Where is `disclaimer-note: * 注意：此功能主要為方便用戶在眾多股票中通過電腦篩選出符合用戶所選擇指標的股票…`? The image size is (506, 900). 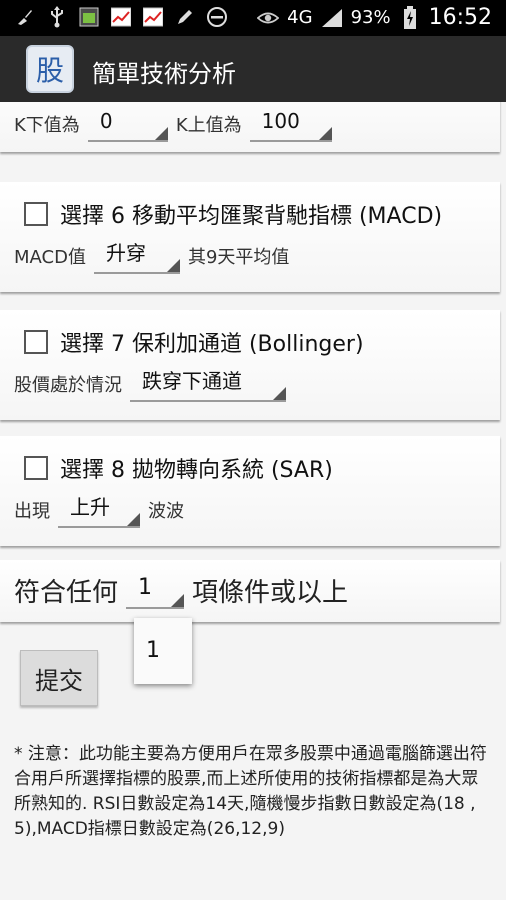 disclaimer-note: * 注意：此功能主要為方便用戶在眾多股票中通過電腦篩選出符合用戶所選擇指標的股票… is located at coordinates (250, 791).